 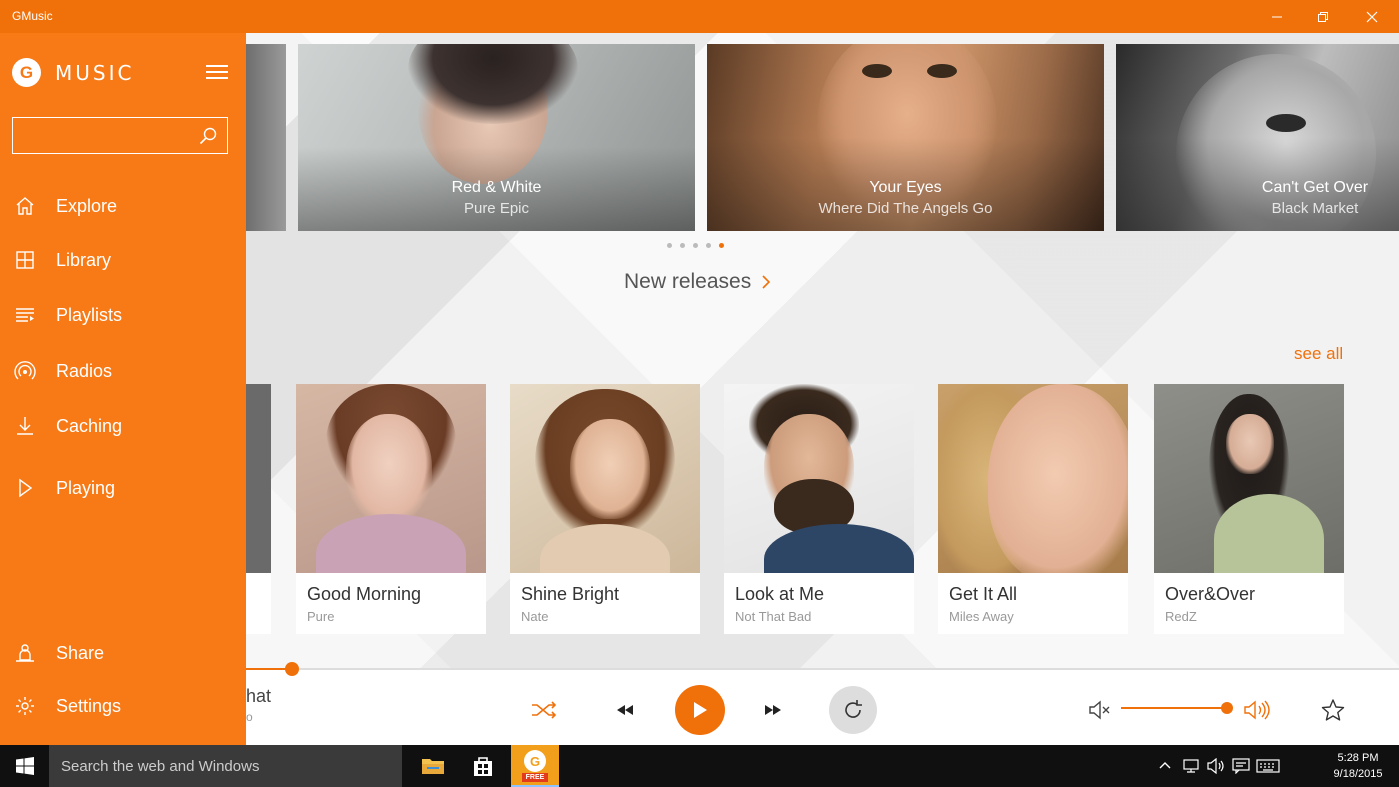 What do you see at coordinates (84, 370) in the screenshot?
I see `nav-label: Radios` at bounding box center [84, 370].